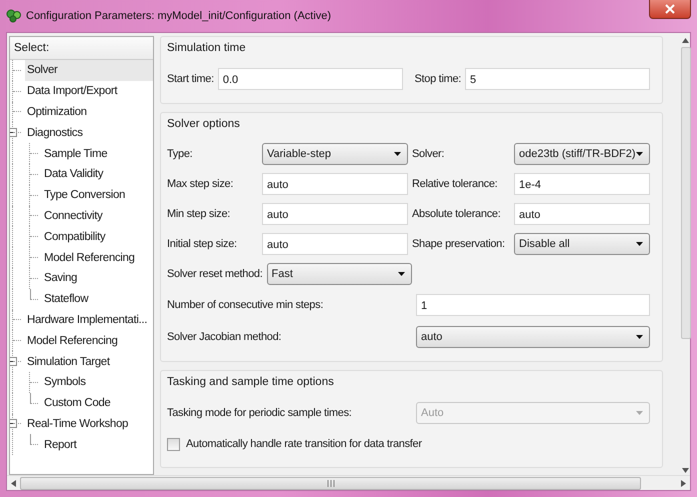  What do you see at coordinates (65, 382) in the screenshot?
I see `tree-item: Symbols` at bounding box center [65, 382].